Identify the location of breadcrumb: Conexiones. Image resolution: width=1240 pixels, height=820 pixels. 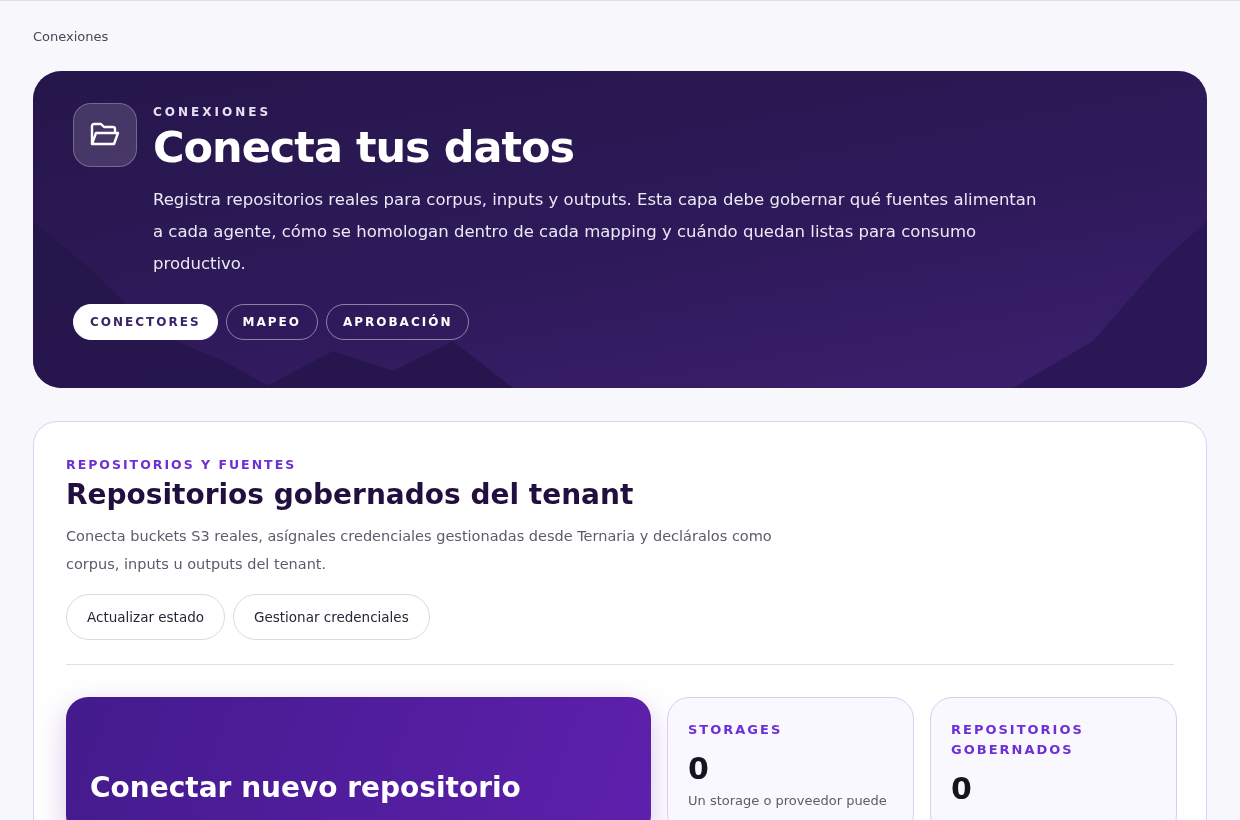
(71, 37).